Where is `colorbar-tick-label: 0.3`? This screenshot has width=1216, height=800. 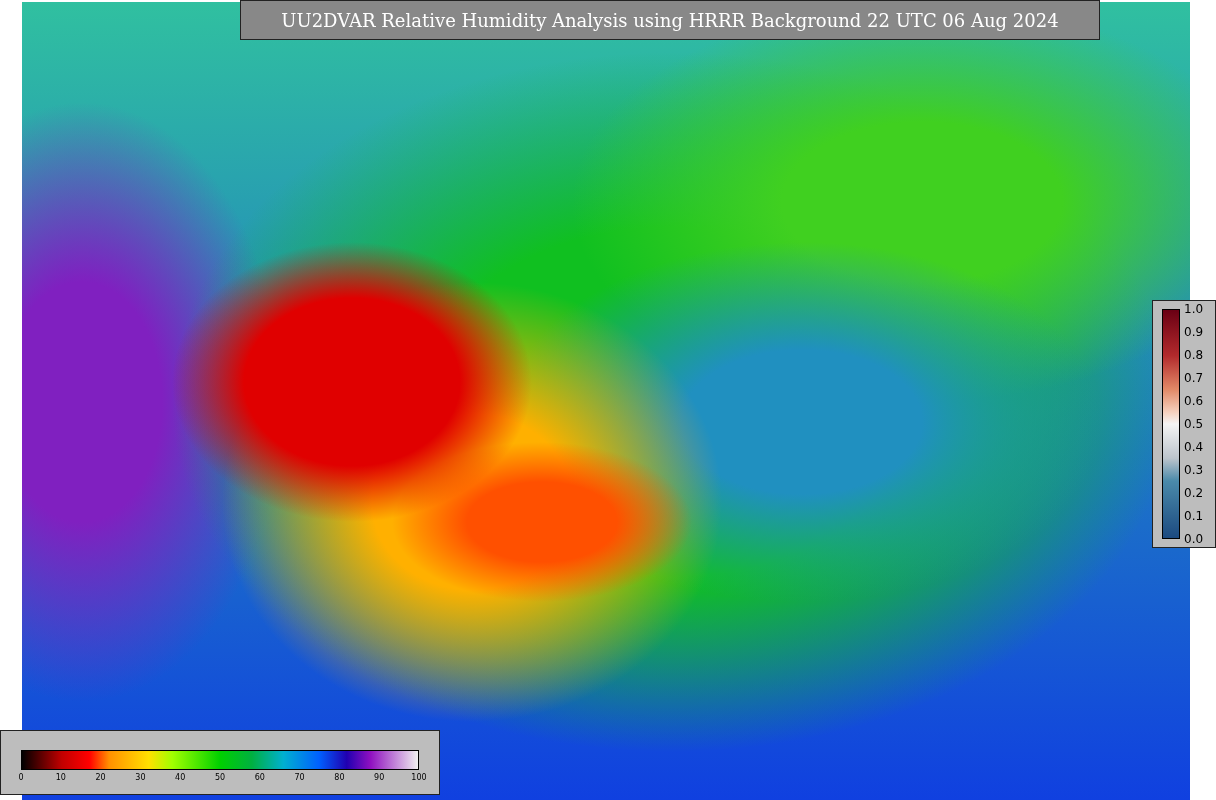 colorbar-tick-label: 0.3 is located at coordinates (1194, 470).